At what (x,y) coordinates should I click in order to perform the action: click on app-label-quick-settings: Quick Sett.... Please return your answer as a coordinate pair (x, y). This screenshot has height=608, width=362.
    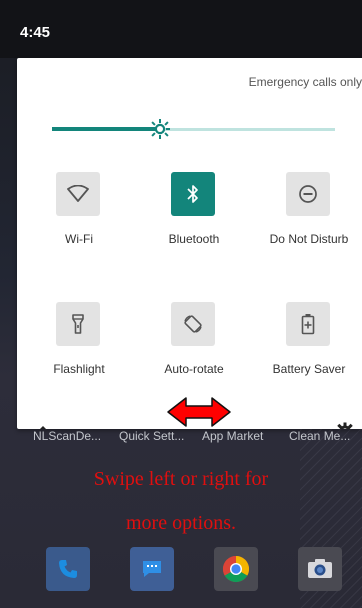
    Looking at the image, I should click on (151, 436).